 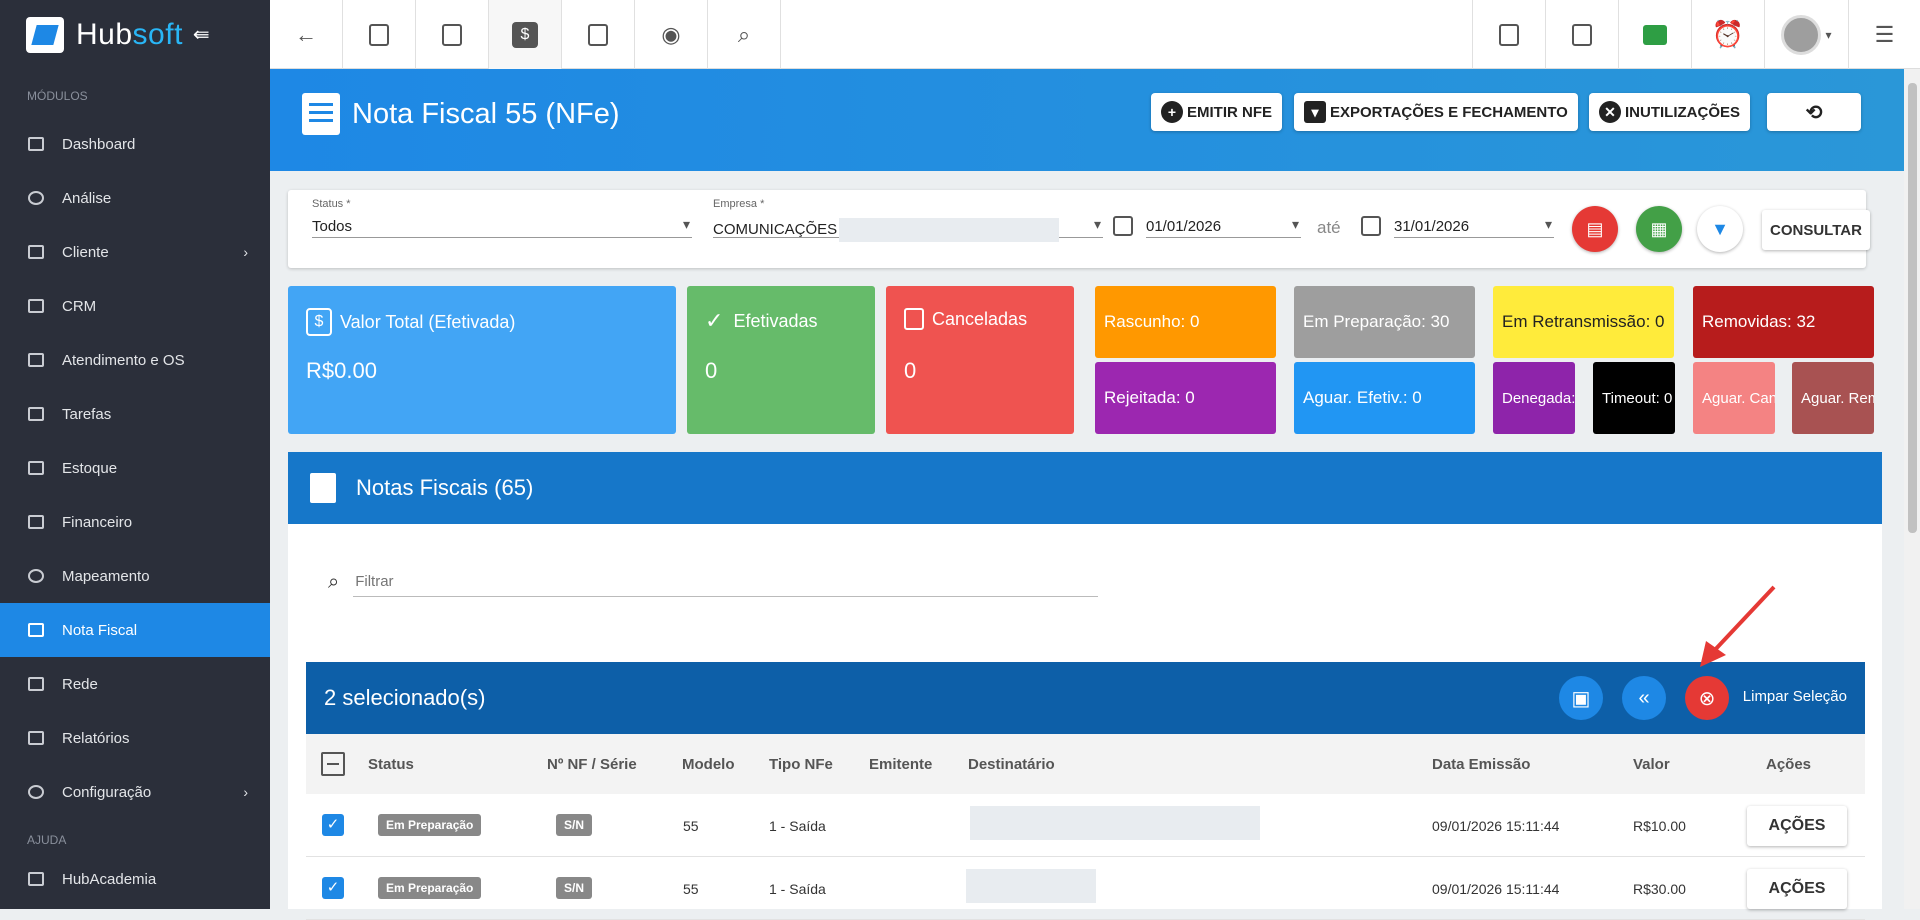 I want to click on chevron-down-icon: ▾, so click(x=1828, y=34).